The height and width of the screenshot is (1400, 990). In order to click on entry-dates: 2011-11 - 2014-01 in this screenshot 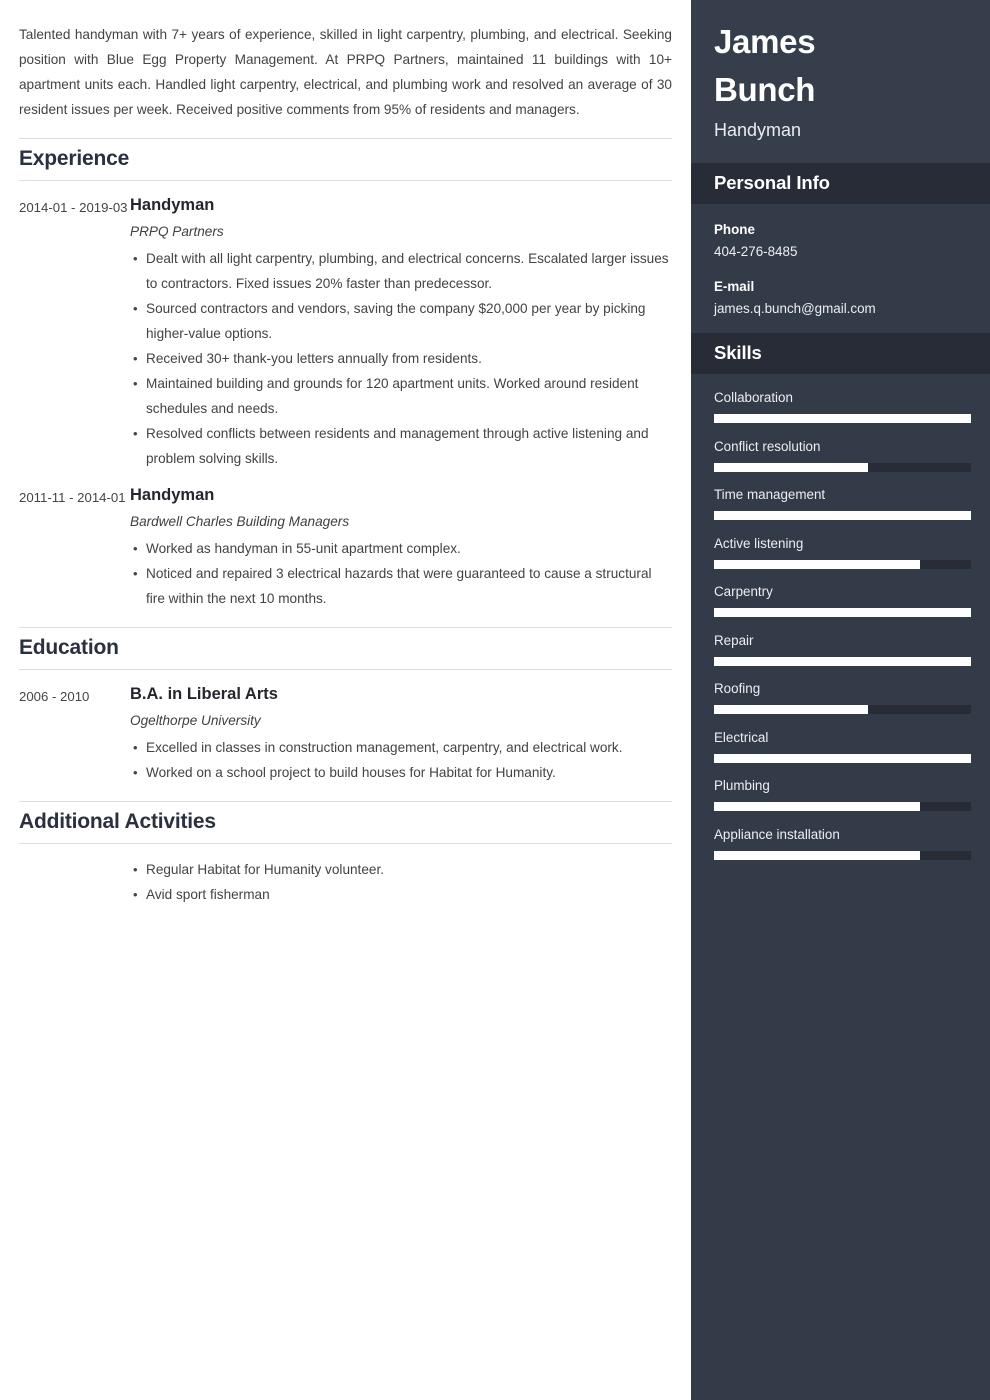, I will do `click(72, 497)`.